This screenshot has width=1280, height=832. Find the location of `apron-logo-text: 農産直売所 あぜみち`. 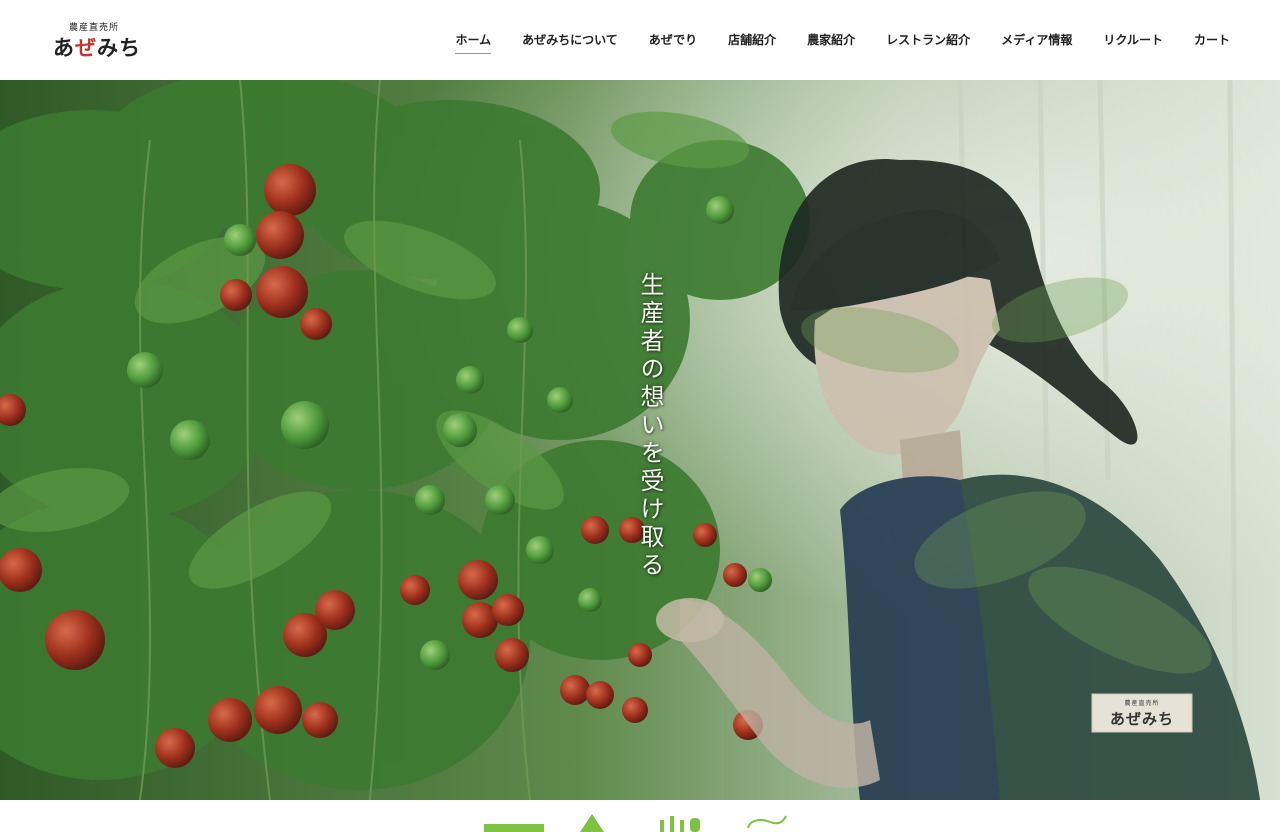

apron-logo-text: 農産直売所 あぜみち is located at coordinates (1142, 713).